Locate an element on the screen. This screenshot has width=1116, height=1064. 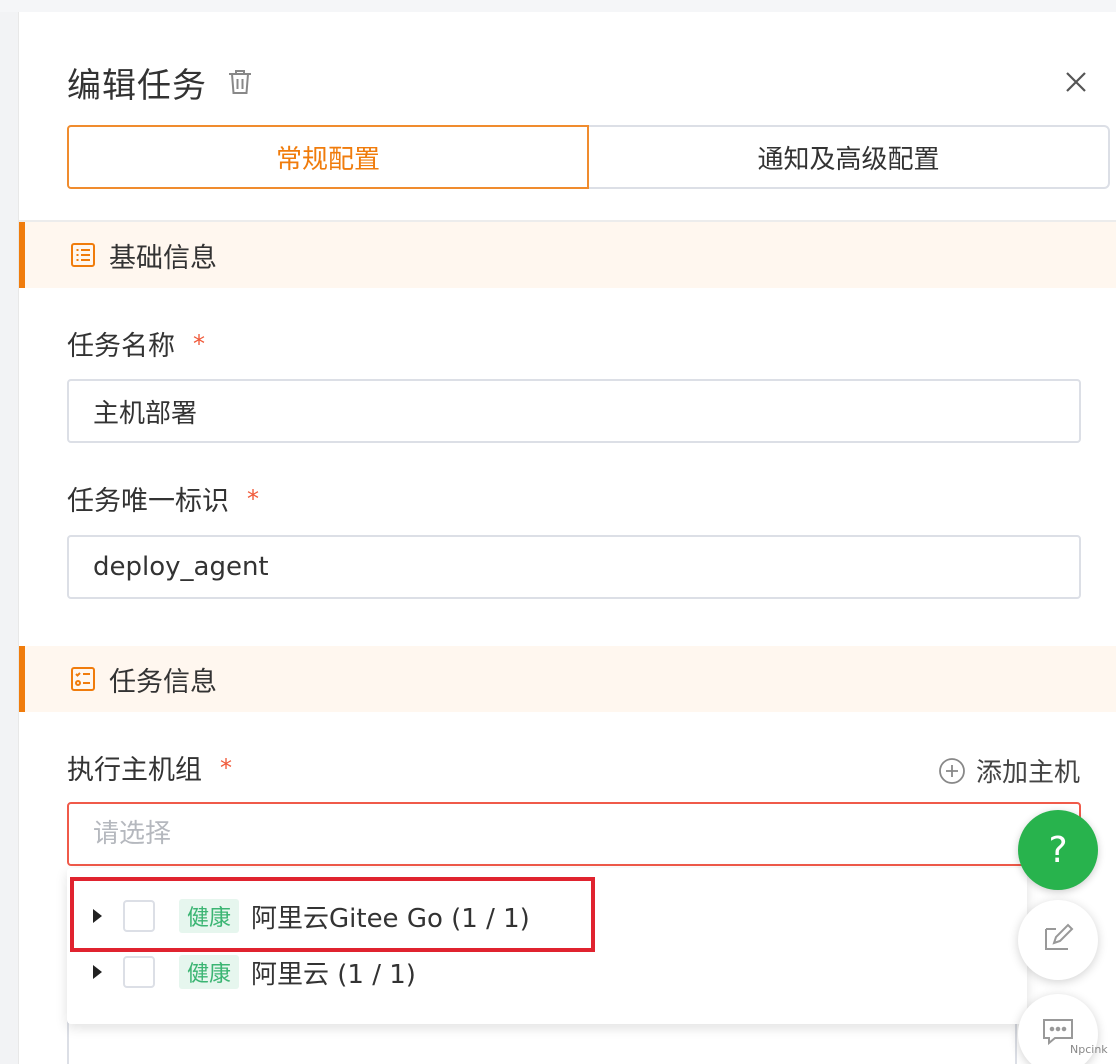
close-icon is located at coordinates (1076, 82).